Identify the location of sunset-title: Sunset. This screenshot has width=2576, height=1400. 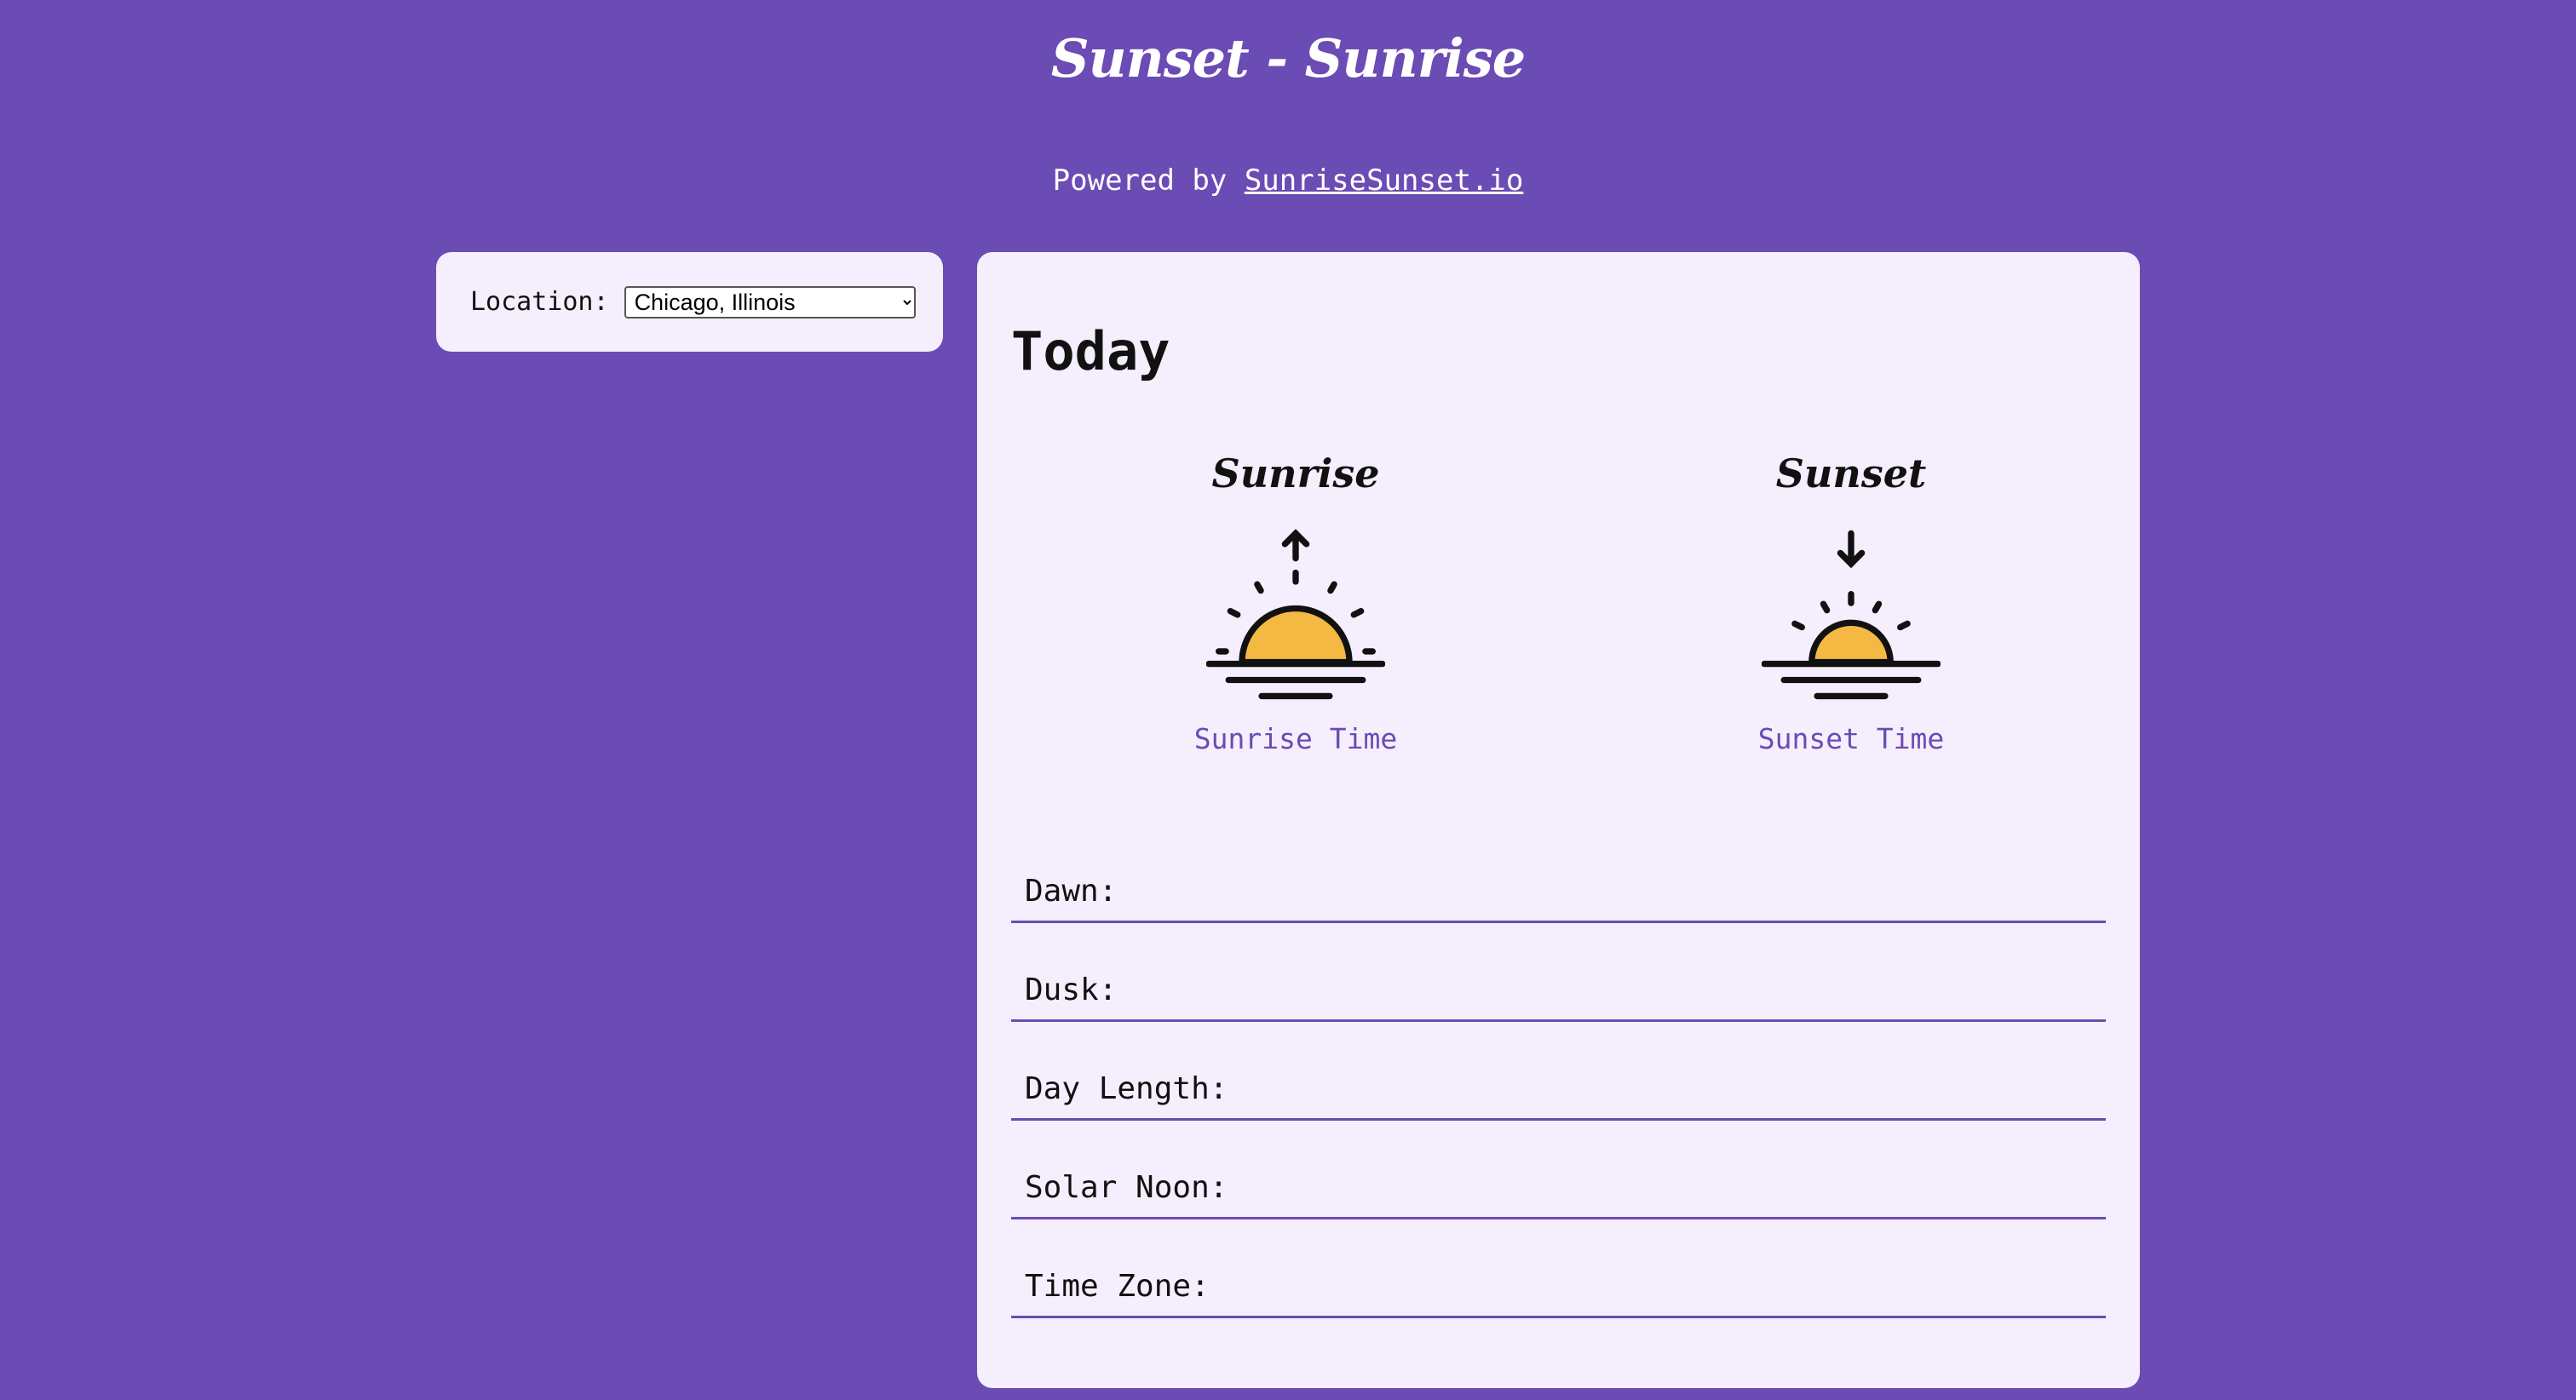
(1851, 473).